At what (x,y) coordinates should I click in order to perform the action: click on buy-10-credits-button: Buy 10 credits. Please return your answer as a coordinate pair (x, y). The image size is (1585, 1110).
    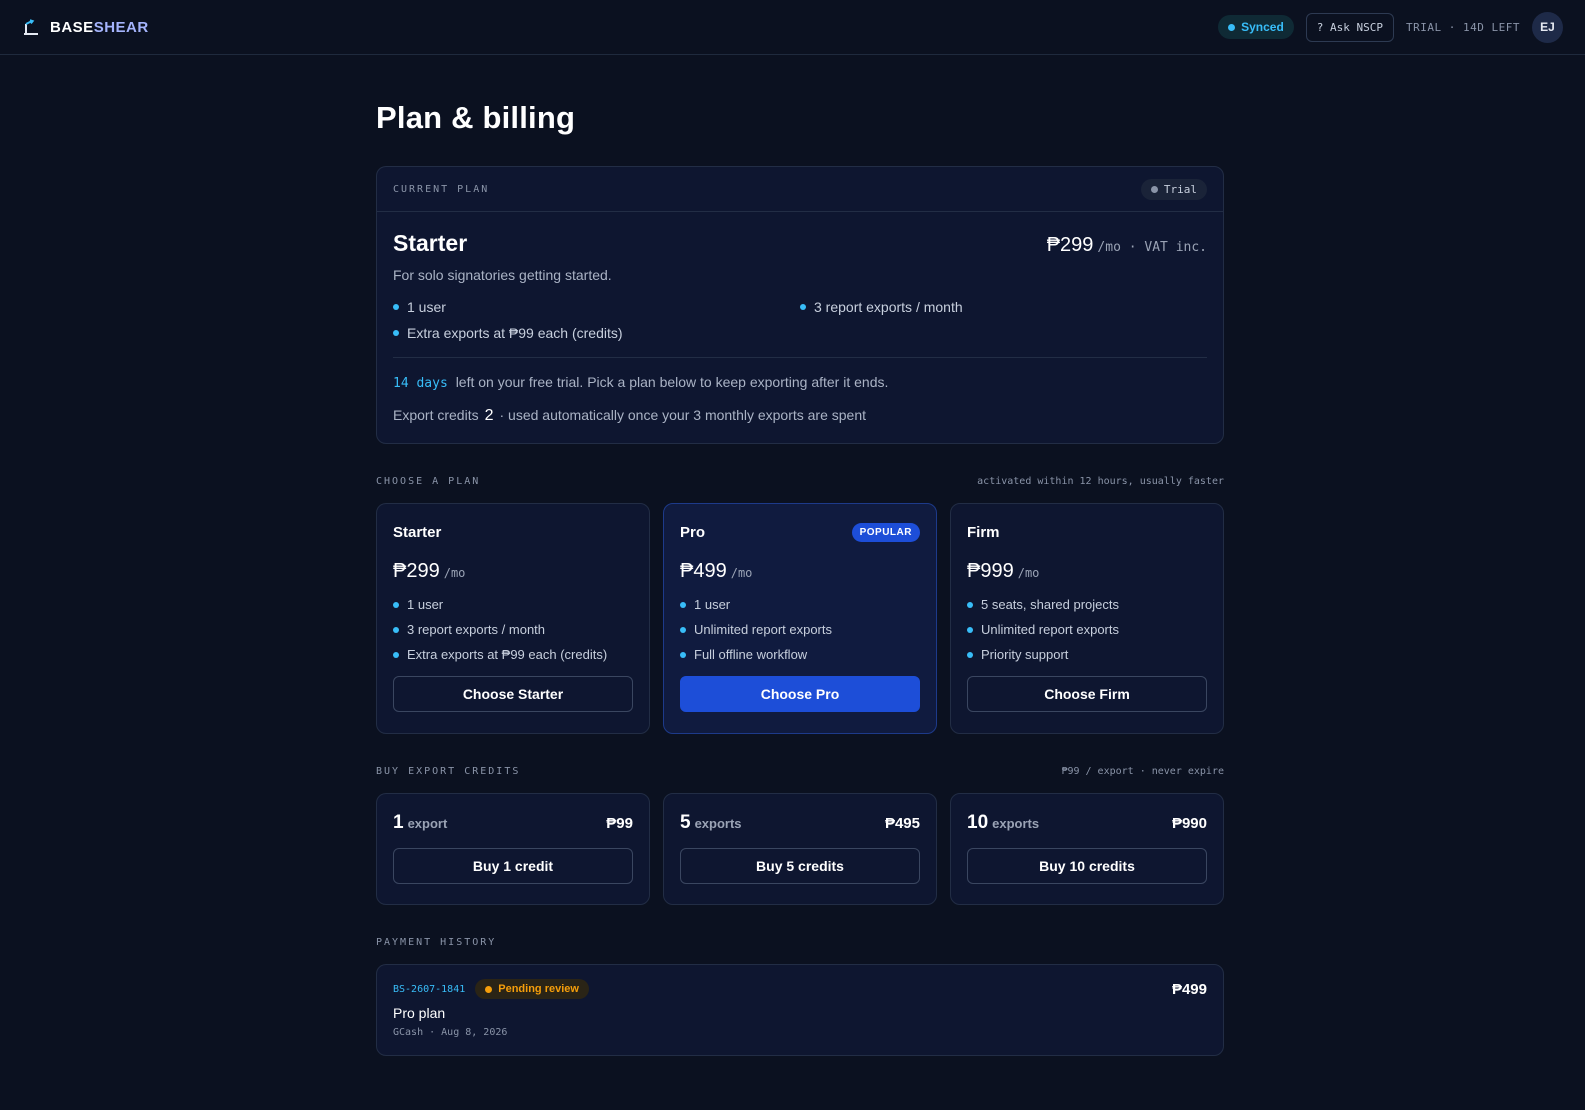
    Looking at the image, I should click on (1087, 866).